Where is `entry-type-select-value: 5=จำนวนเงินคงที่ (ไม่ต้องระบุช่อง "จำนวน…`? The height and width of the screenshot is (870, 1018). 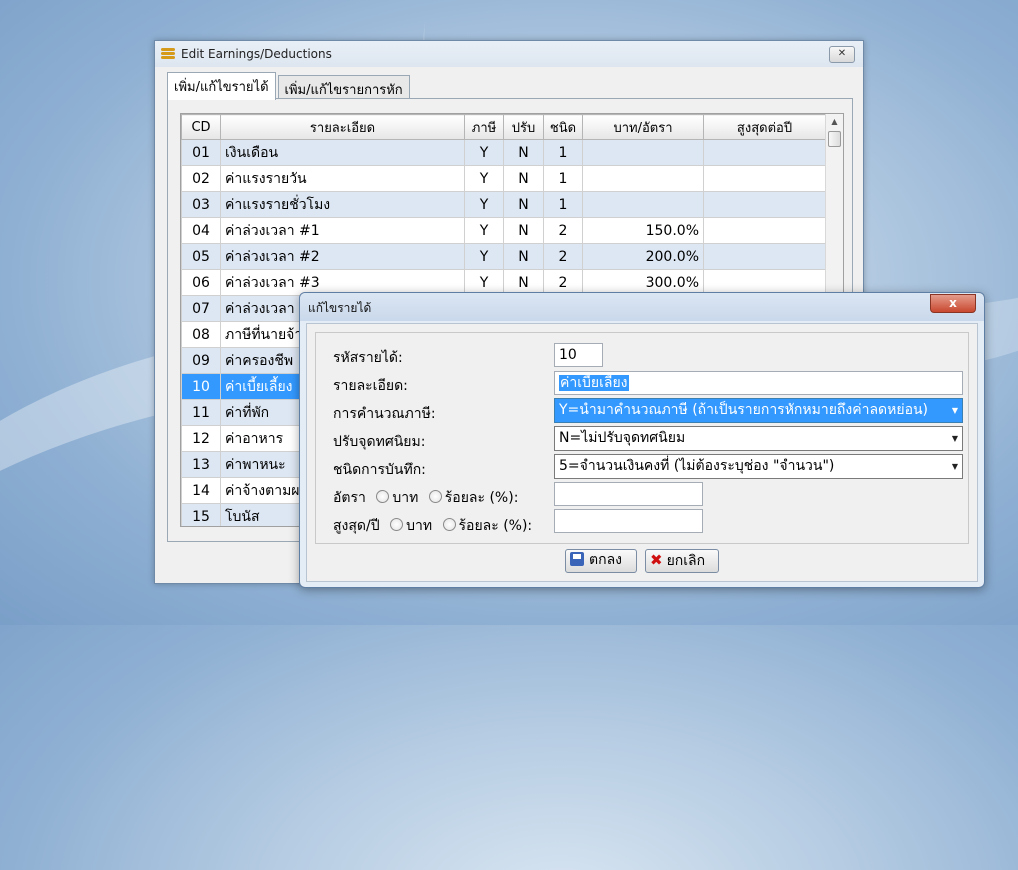
entry-type-select-value: 5=จำนวนเงินคงที่ (ไม่ต้องระบุช่อง "จำนวน… is located at coordinates (697, 466).